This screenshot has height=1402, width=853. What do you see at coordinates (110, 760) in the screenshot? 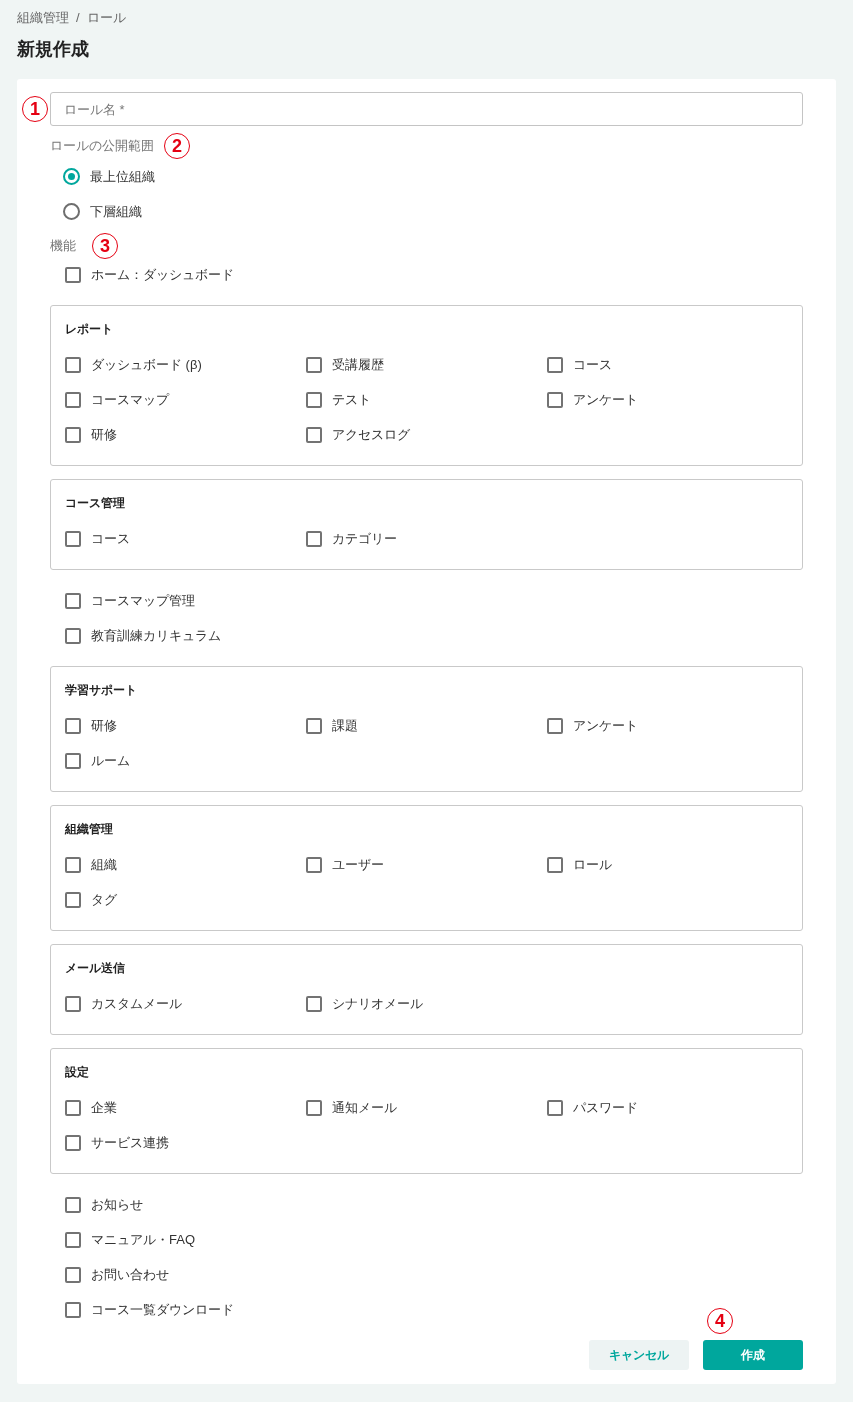
I see `option-label: ルーム` at bounding box center [110, 760].